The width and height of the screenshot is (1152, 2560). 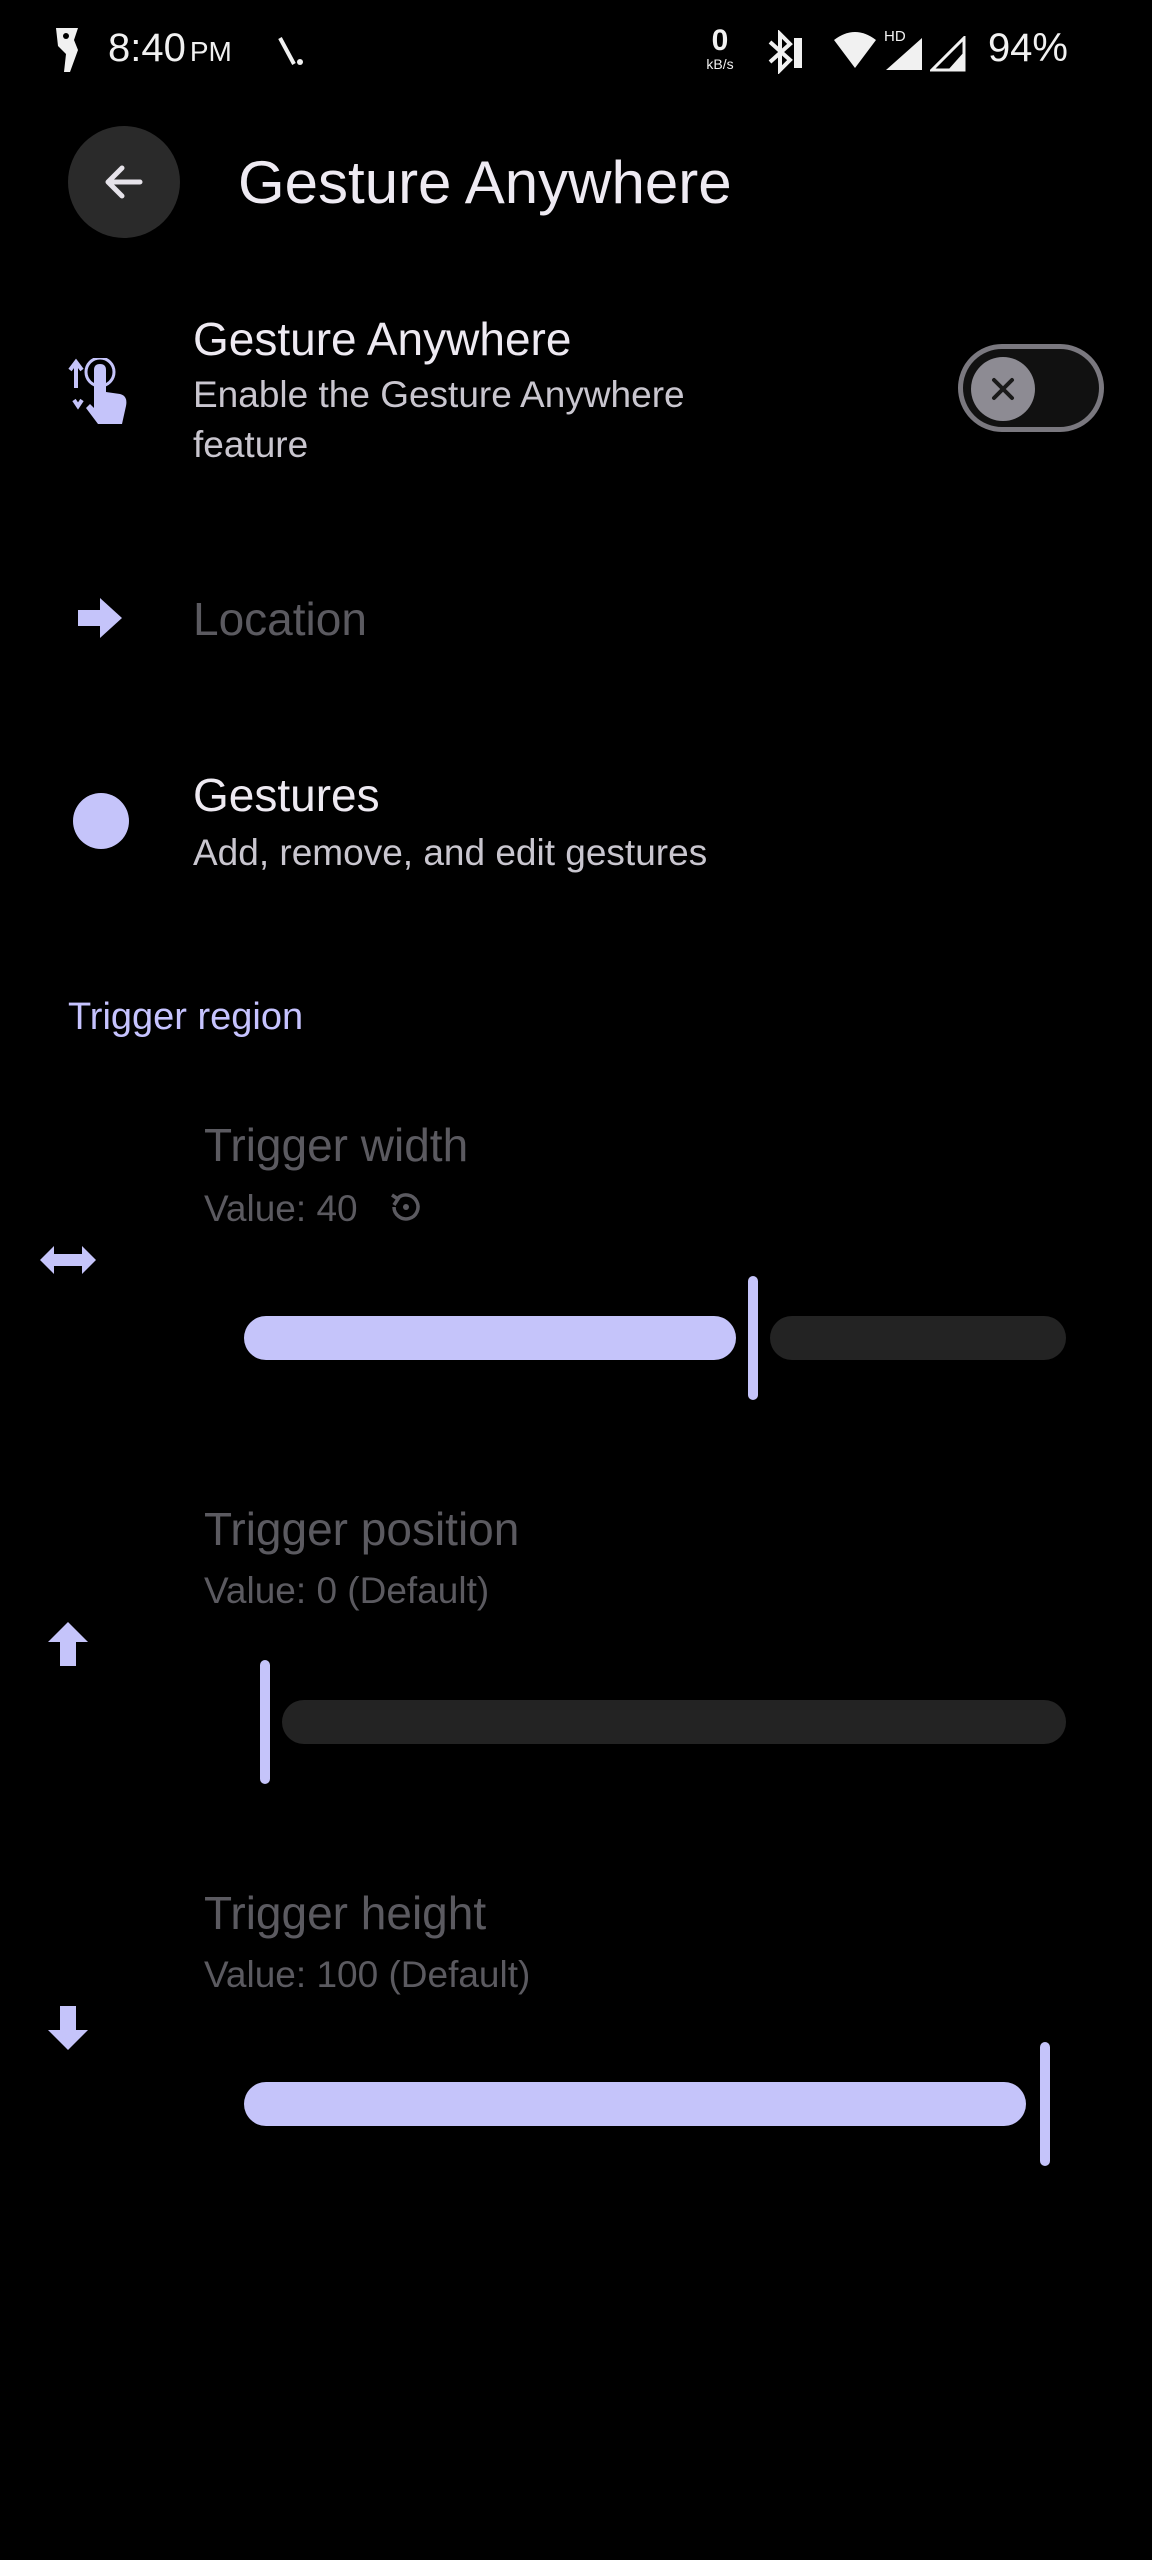 I want to click on location-title: Location, so click(x=280, y=619).